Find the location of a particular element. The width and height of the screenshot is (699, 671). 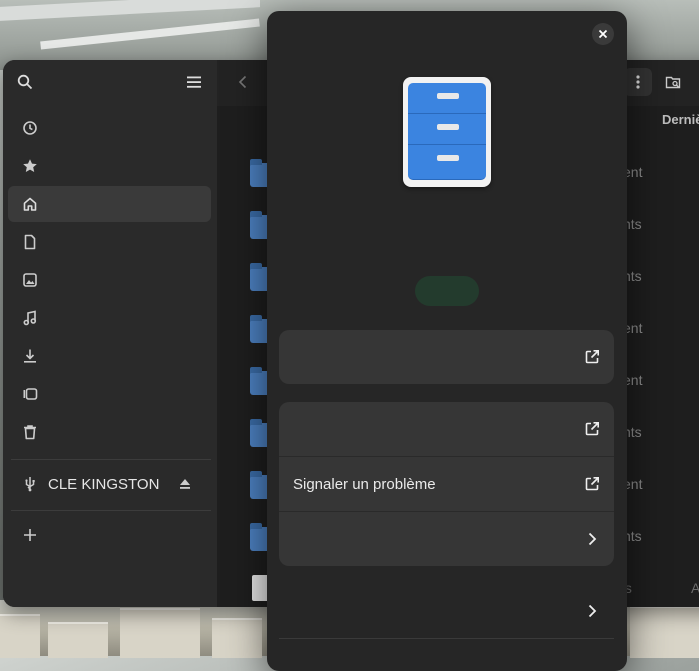

close-button is located at coordinates (603, 34).